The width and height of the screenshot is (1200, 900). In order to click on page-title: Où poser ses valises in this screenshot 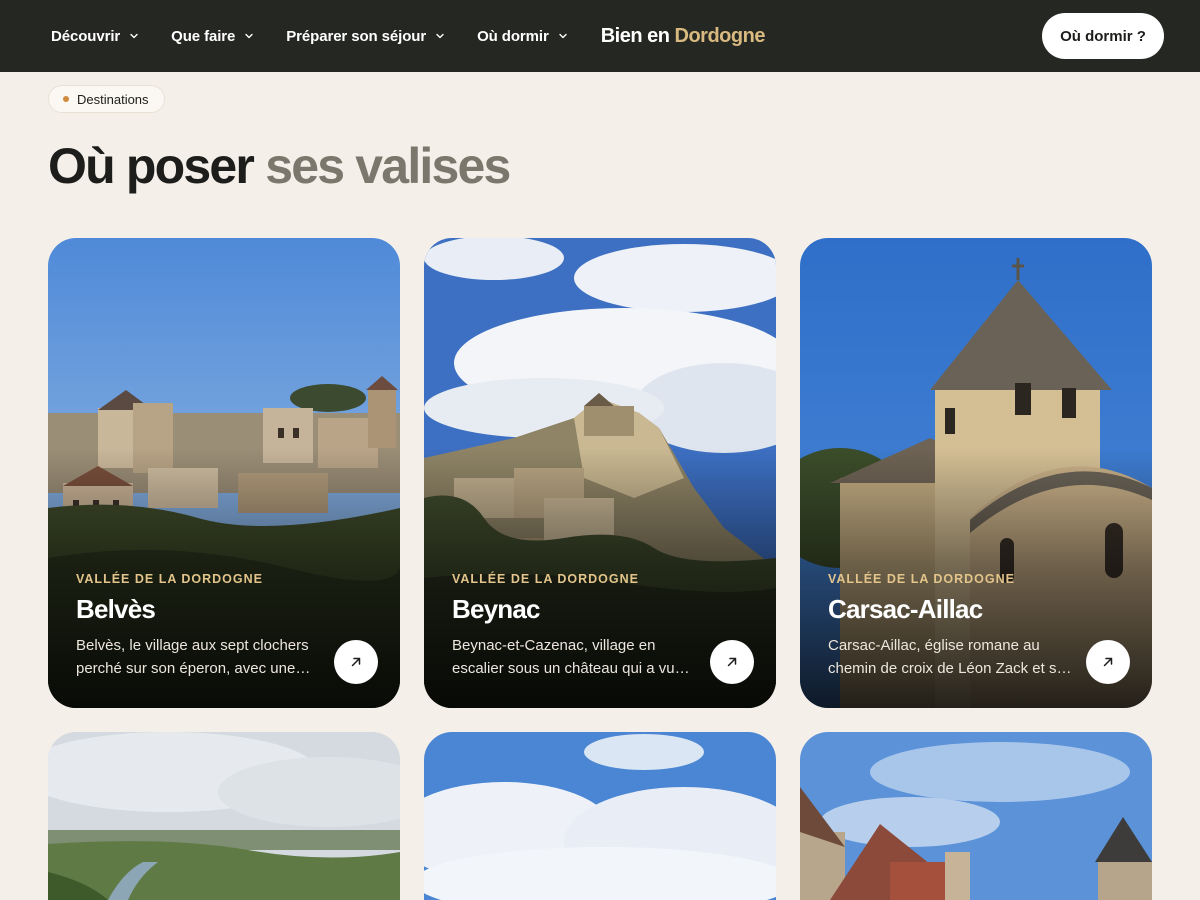, I will do `click(279, 166)`.